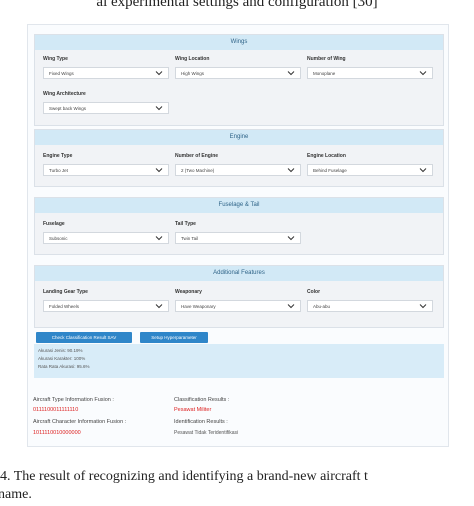 The height and width of the screenshot is (506, 474). What do you see at coordinates (324, 73) in the screenshot?
I see `number-of-wing-value: Monoplane` at bounding box center [324, 73].